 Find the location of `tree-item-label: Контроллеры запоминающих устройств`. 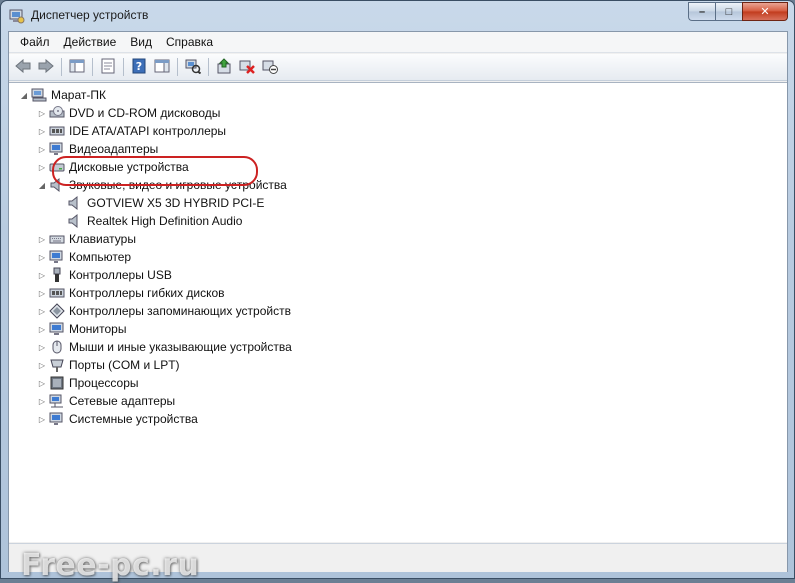

tree-item-label: Контроллеры запоминающих устройств is located at coordinates (180, 311).